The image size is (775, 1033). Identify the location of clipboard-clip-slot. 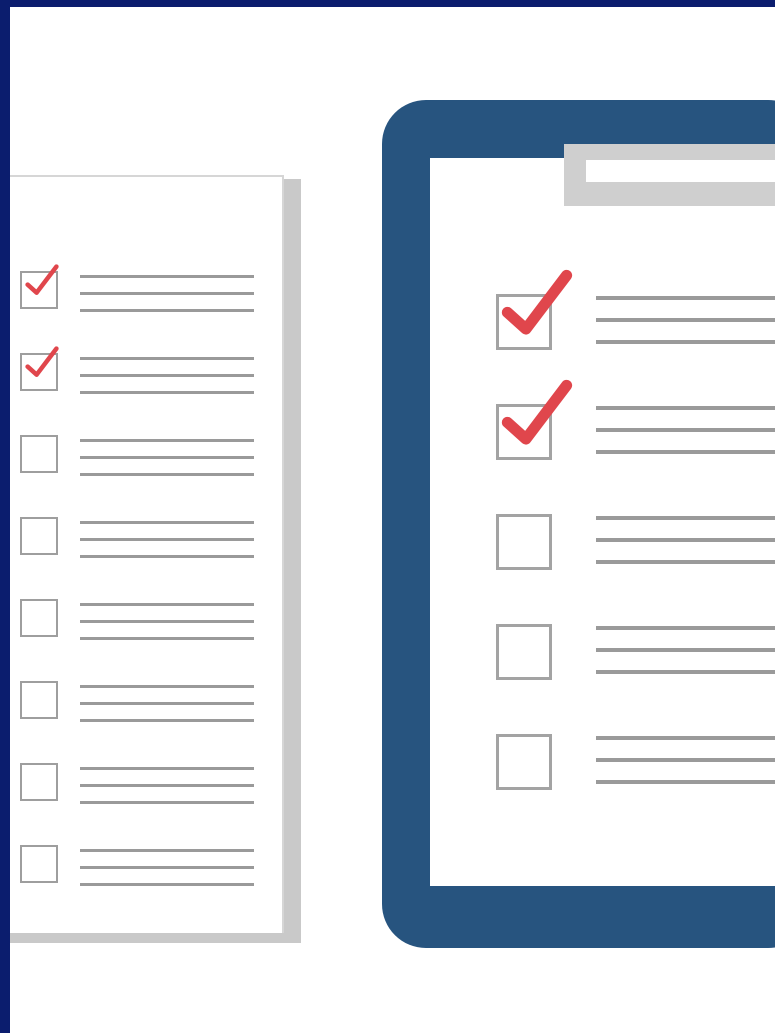
(680, 171).